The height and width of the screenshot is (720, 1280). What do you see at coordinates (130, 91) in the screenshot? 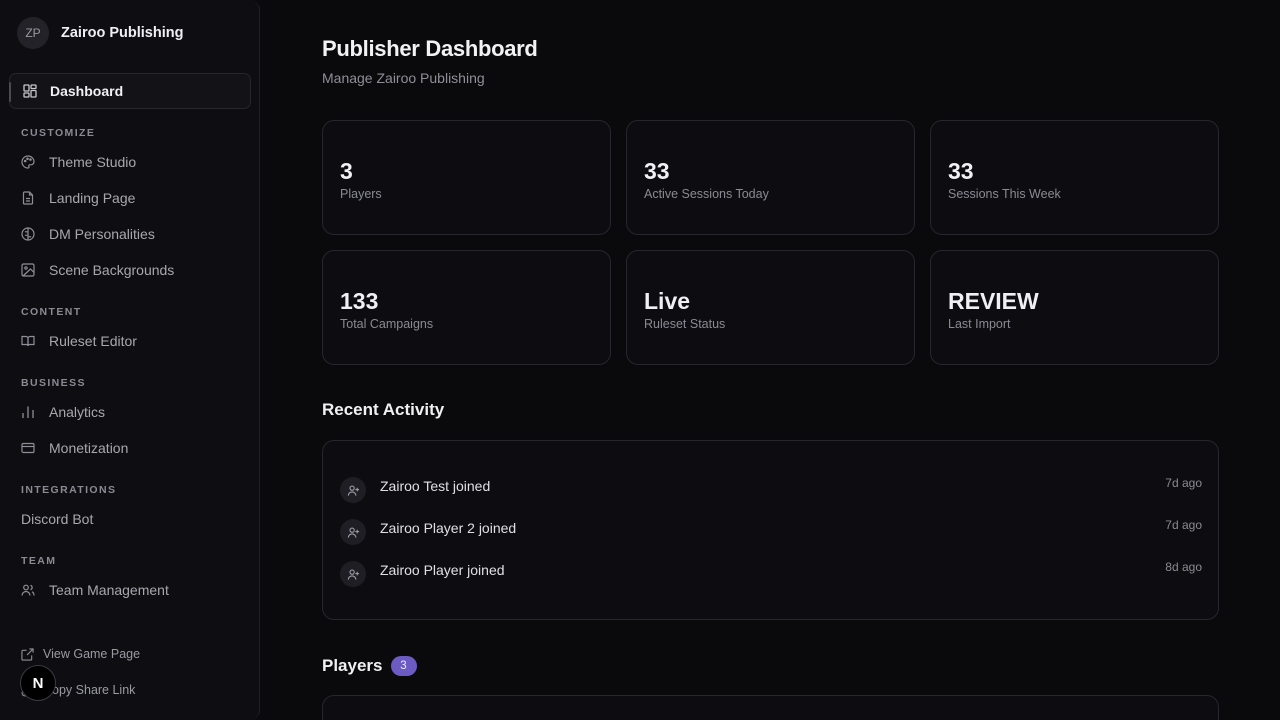
I see `sidebar-item-dashboard: Dashboard` at bounding box center [130, 91].